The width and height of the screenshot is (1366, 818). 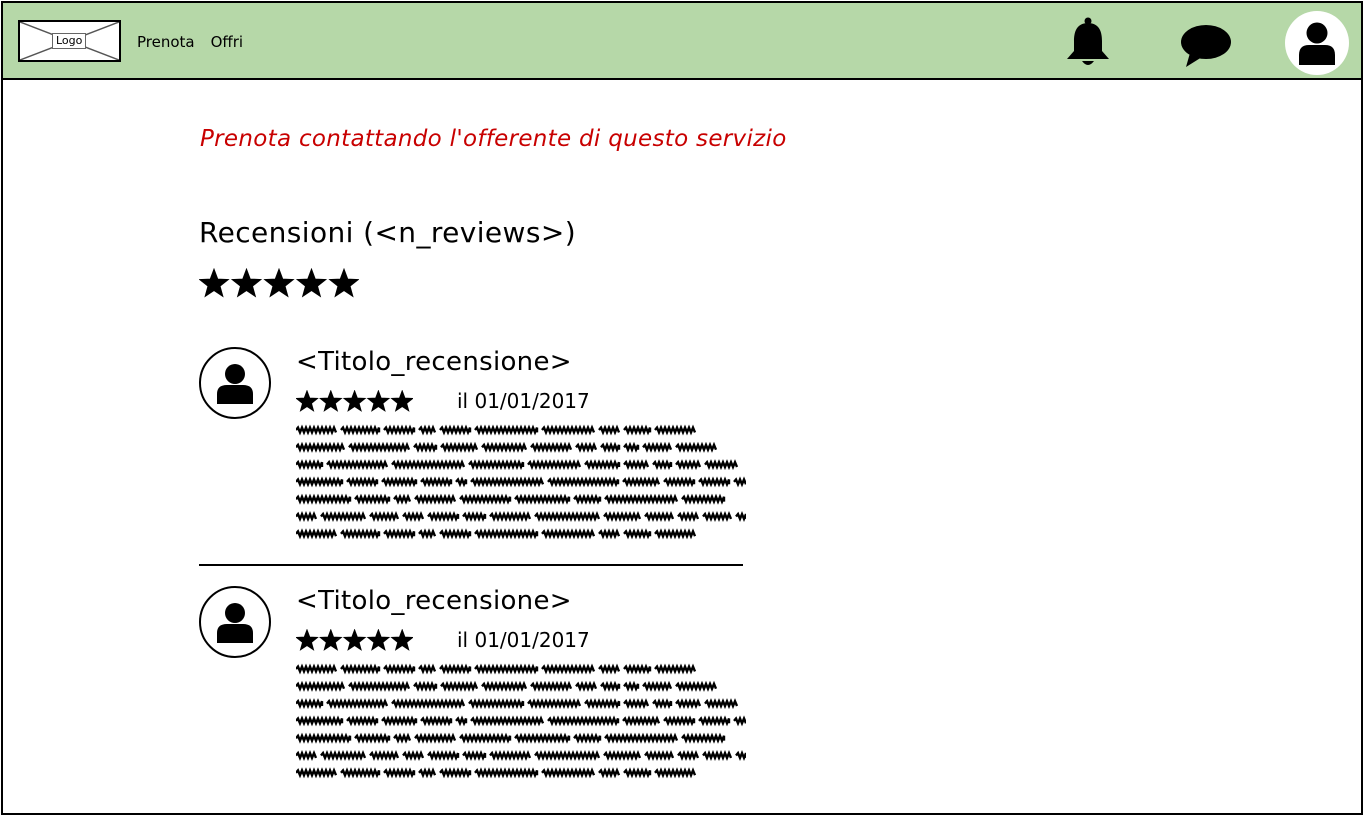 I want to click on review-rating-stars, so click(x=355, y=641).